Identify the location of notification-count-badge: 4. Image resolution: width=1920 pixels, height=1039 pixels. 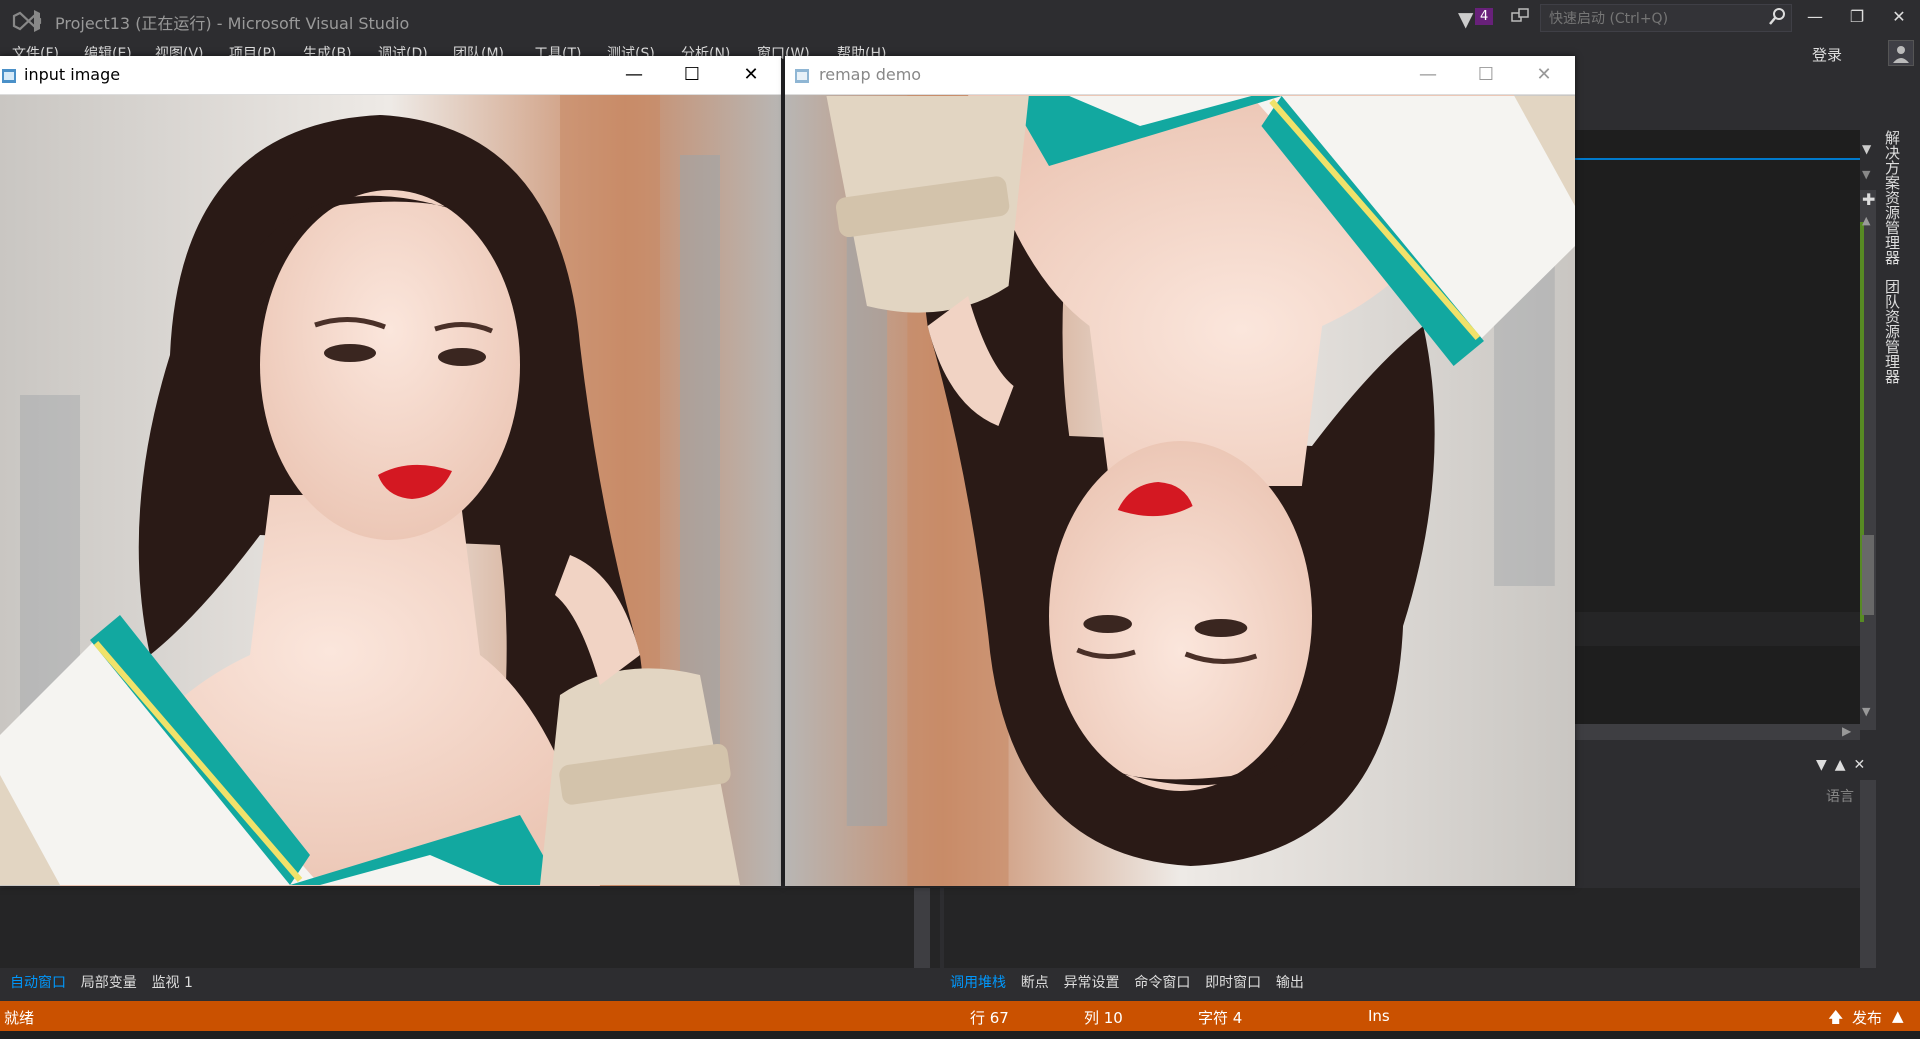
(1484, 16).